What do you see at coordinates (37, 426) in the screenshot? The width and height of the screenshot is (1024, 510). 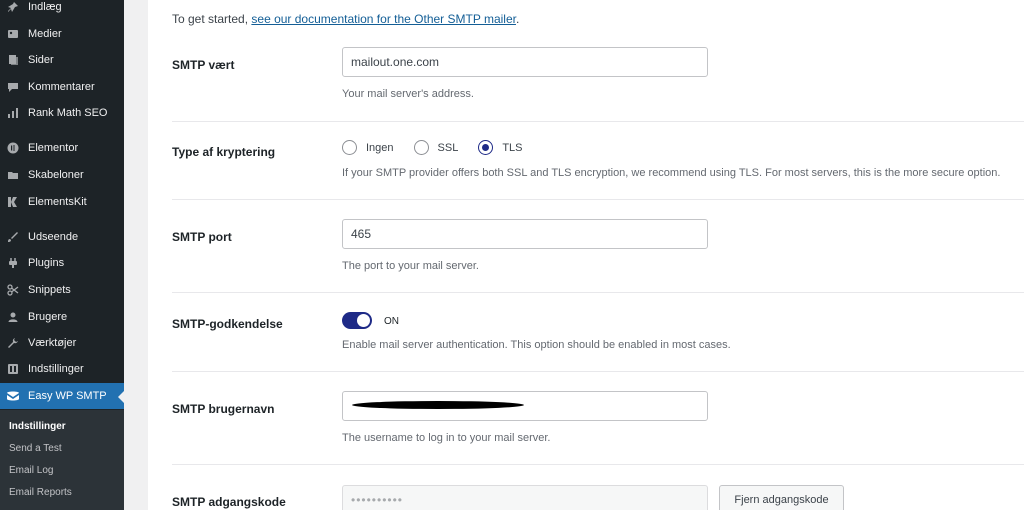 I see `submenu-item-indstillinger: Indstillinger` at bounding box center [37, 426].